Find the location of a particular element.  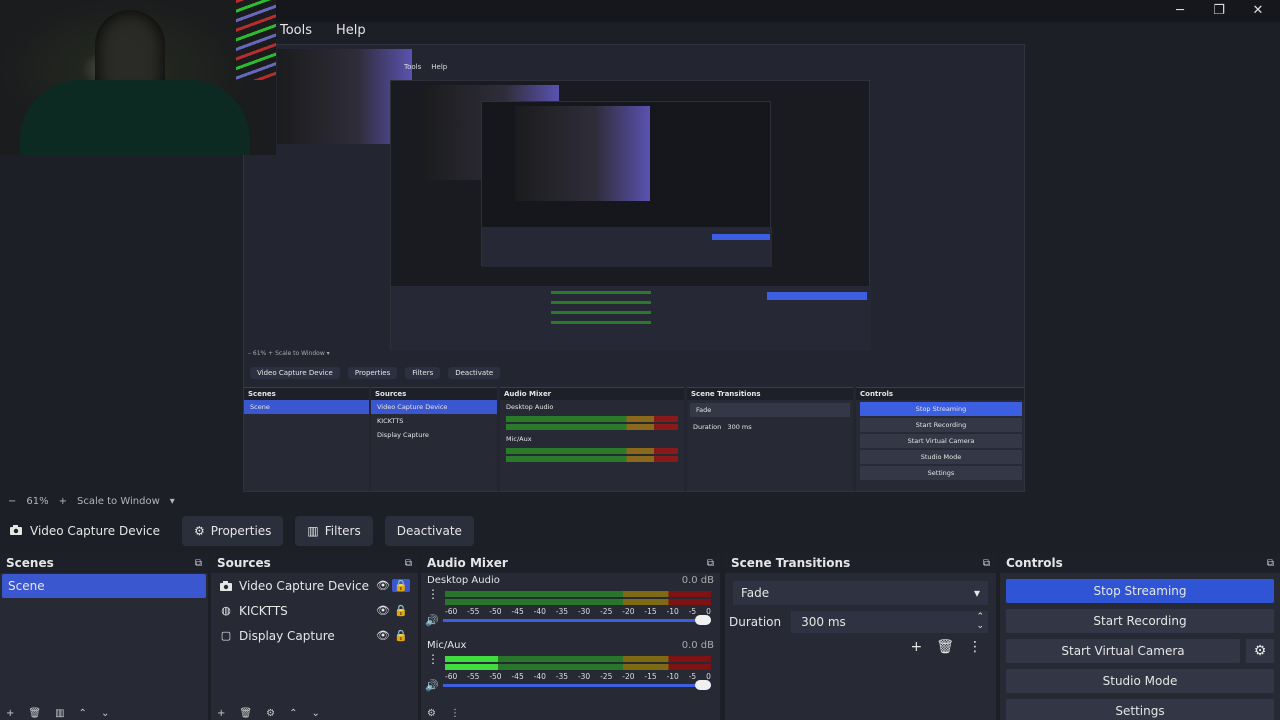

scenes-title: Scenes is located at coordinates (30, 563).